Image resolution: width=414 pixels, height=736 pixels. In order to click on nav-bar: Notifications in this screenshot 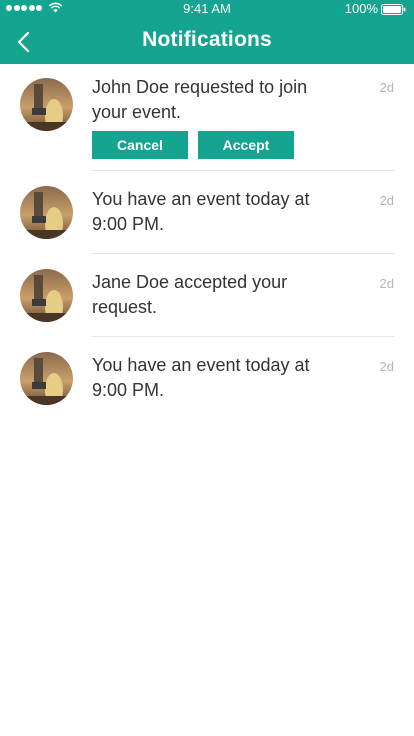, I will do `click(207, 41)`.